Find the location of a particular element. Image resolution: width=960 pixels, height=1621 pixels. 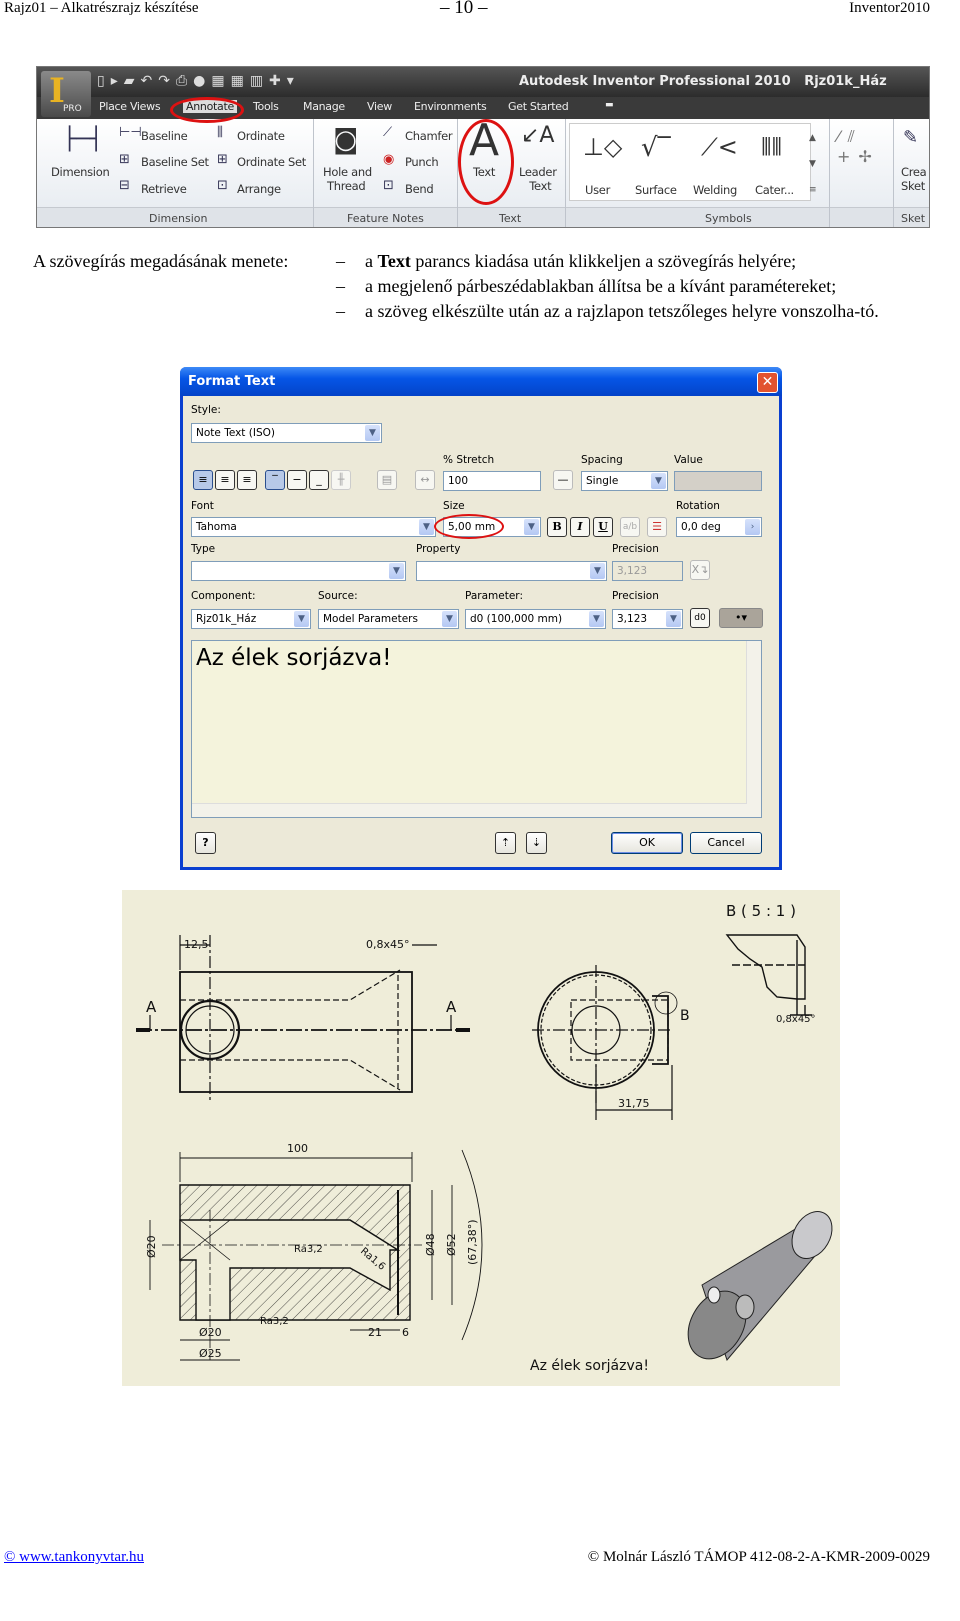

header-right: Inventor2010 is located at coordinates (889, 8).